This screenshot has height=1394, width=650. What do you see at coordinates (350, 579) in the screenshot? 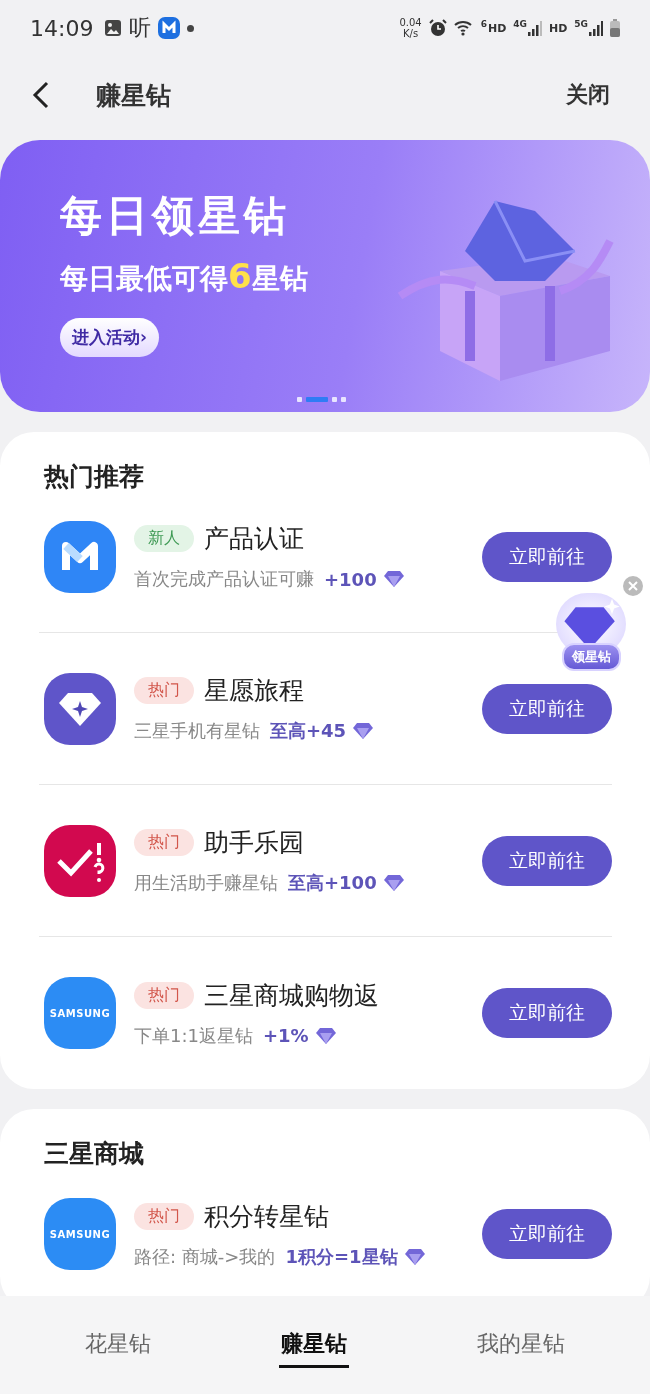
I see `reward-amount: +100` at bounding box center [350, 579].